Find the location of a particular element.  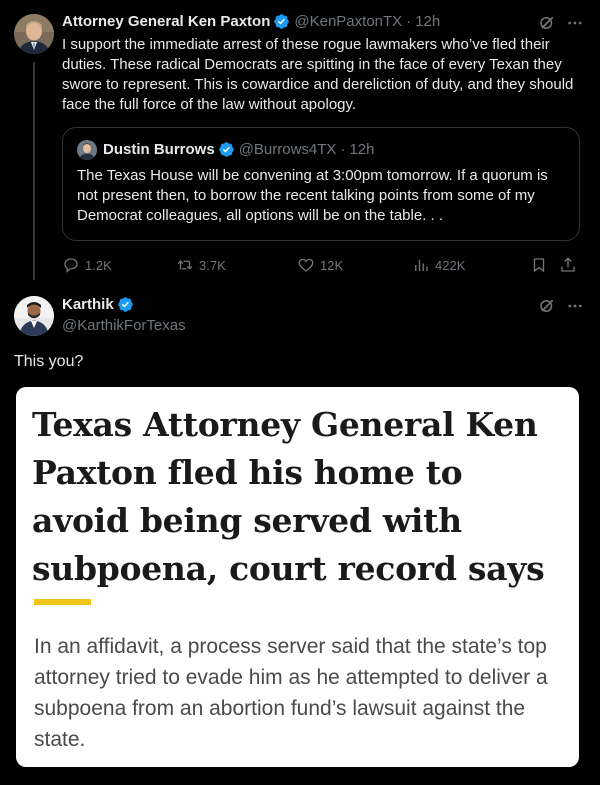

thread-connector-line is located at coordinates (34, 171).